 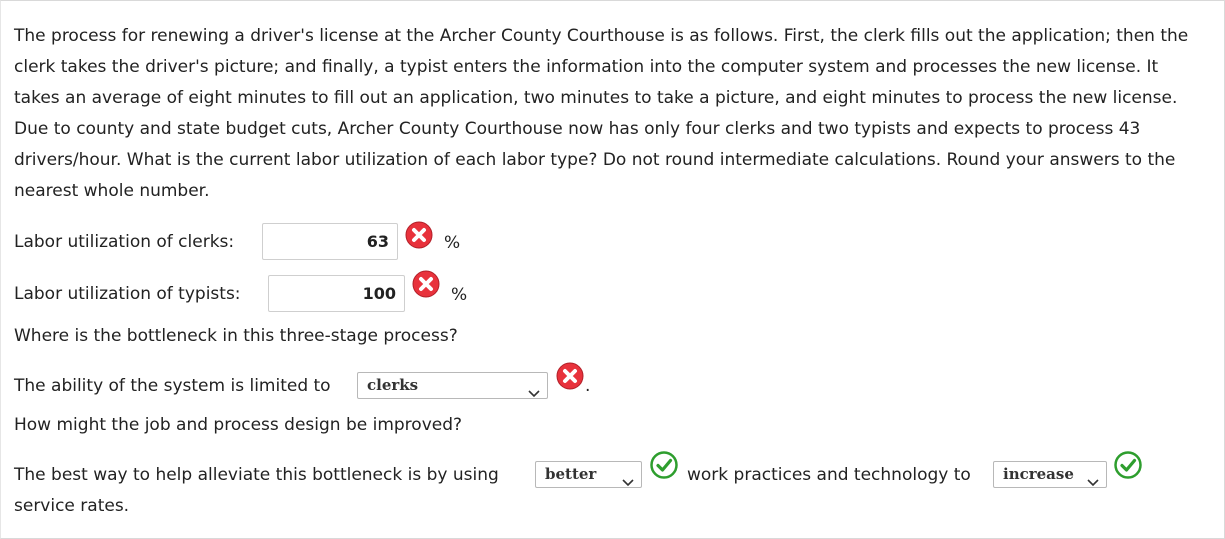 What do you see at coordinates (459, 295) in the screenshot?
I see `typists-unit: %` at bounding box center [459, 295].